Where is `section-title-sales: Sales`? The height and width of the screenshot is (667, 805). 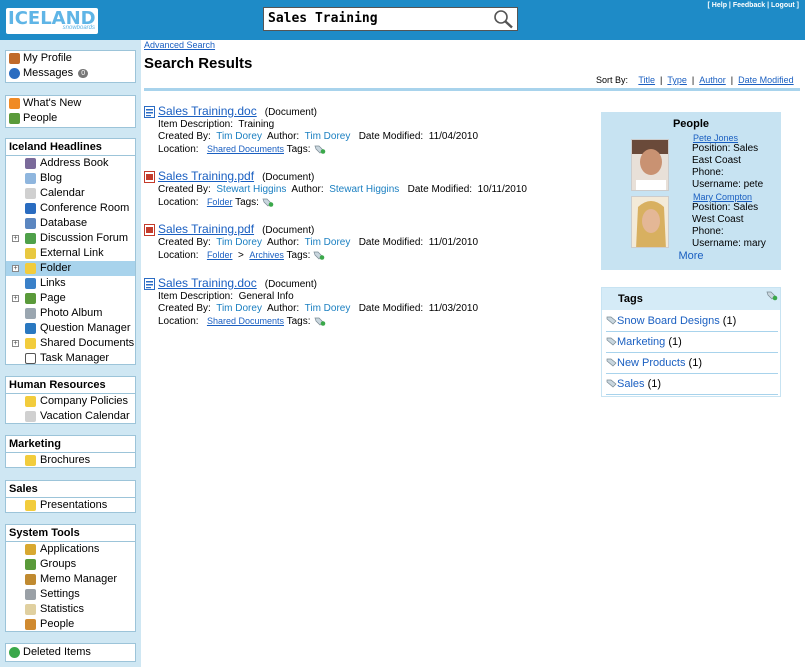
section-title-sales: Sales is located at coordinates (70, 489).